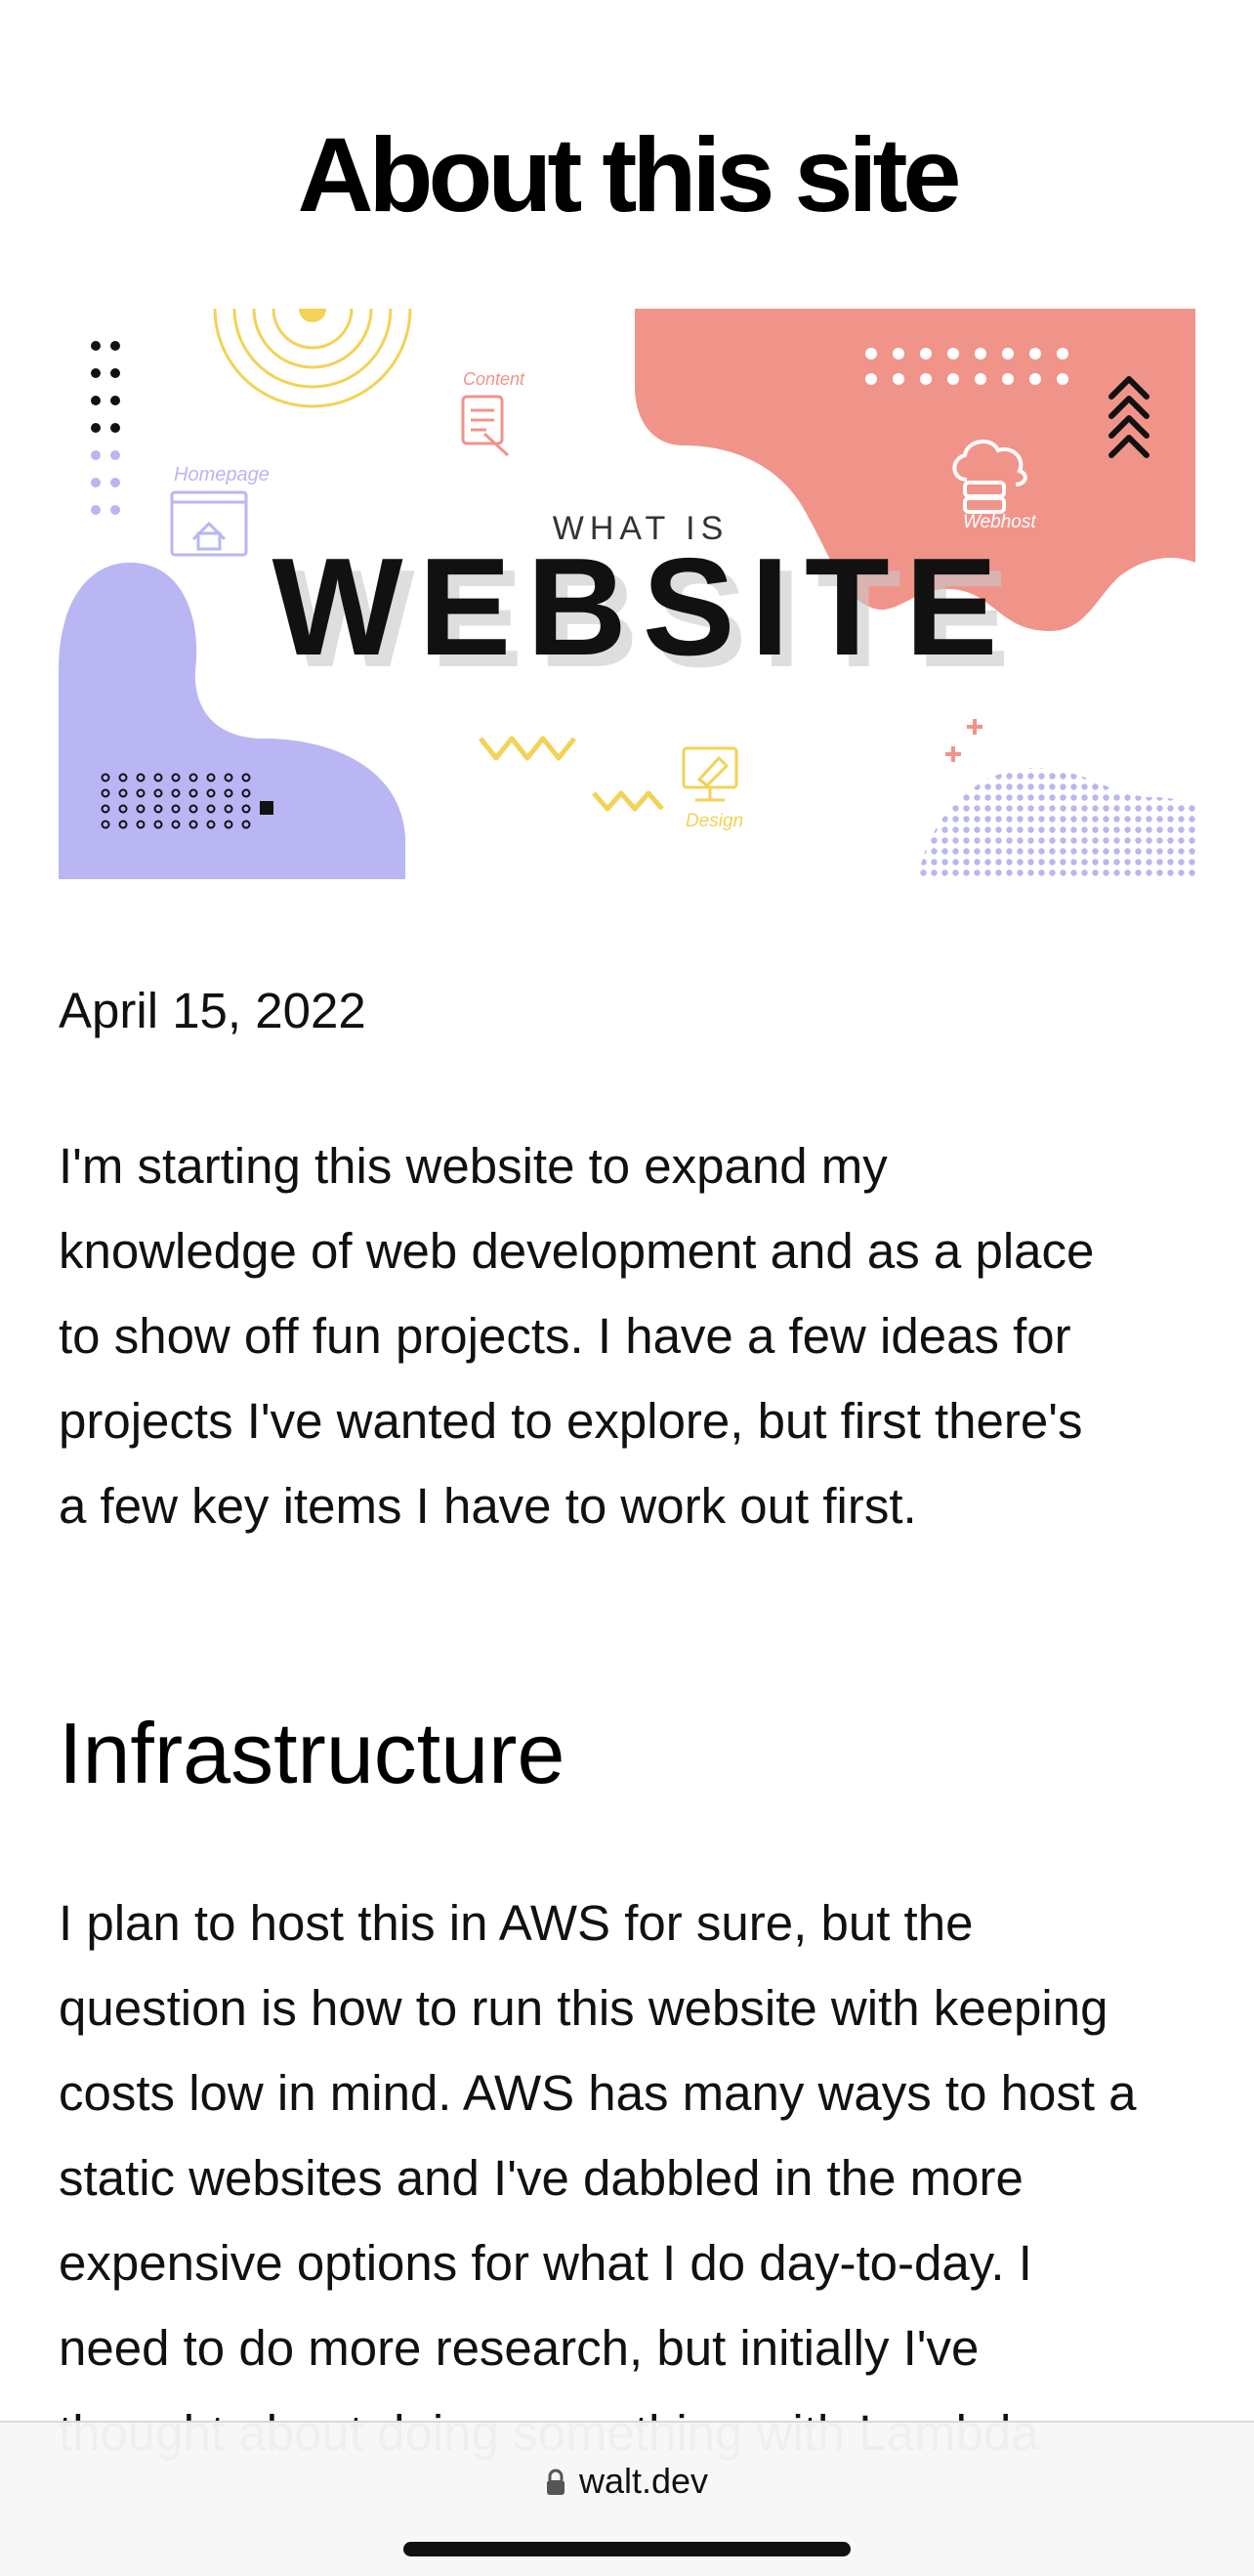 The height and width of the screenshot is (2576, 1254). I want to click on lock-icon, so click(555, 2484).